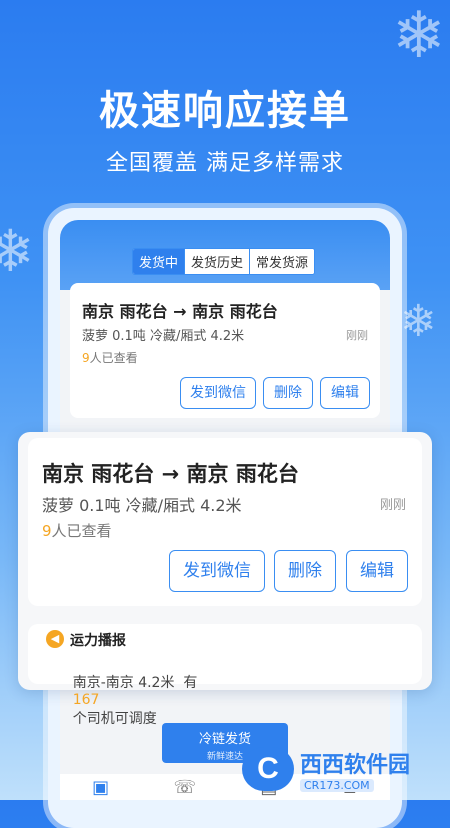  Describe the element at coordinates (55, 639) in the screenshot. I see `megaphone-icon: ◀` at that location.